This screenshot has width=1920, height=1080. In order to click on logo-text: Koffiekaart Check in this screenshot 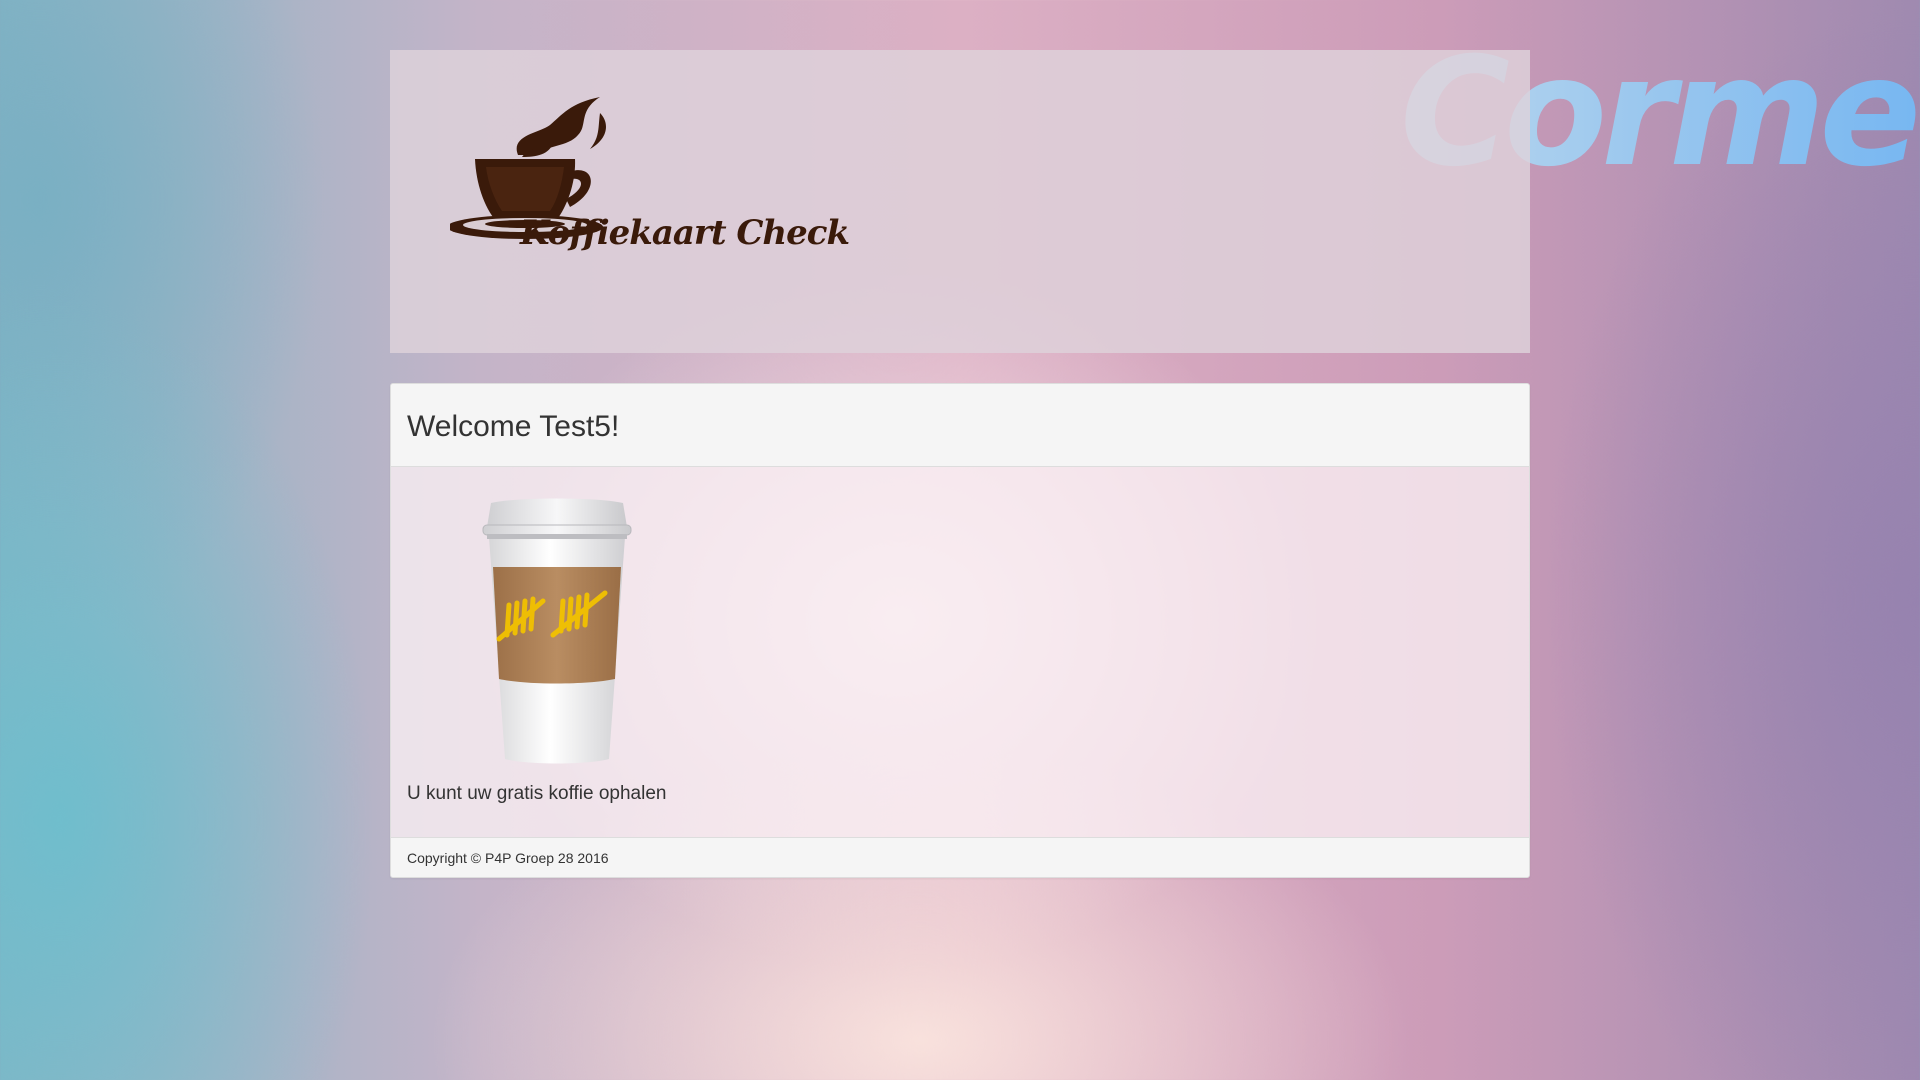, I will do `click(685, 233)`.